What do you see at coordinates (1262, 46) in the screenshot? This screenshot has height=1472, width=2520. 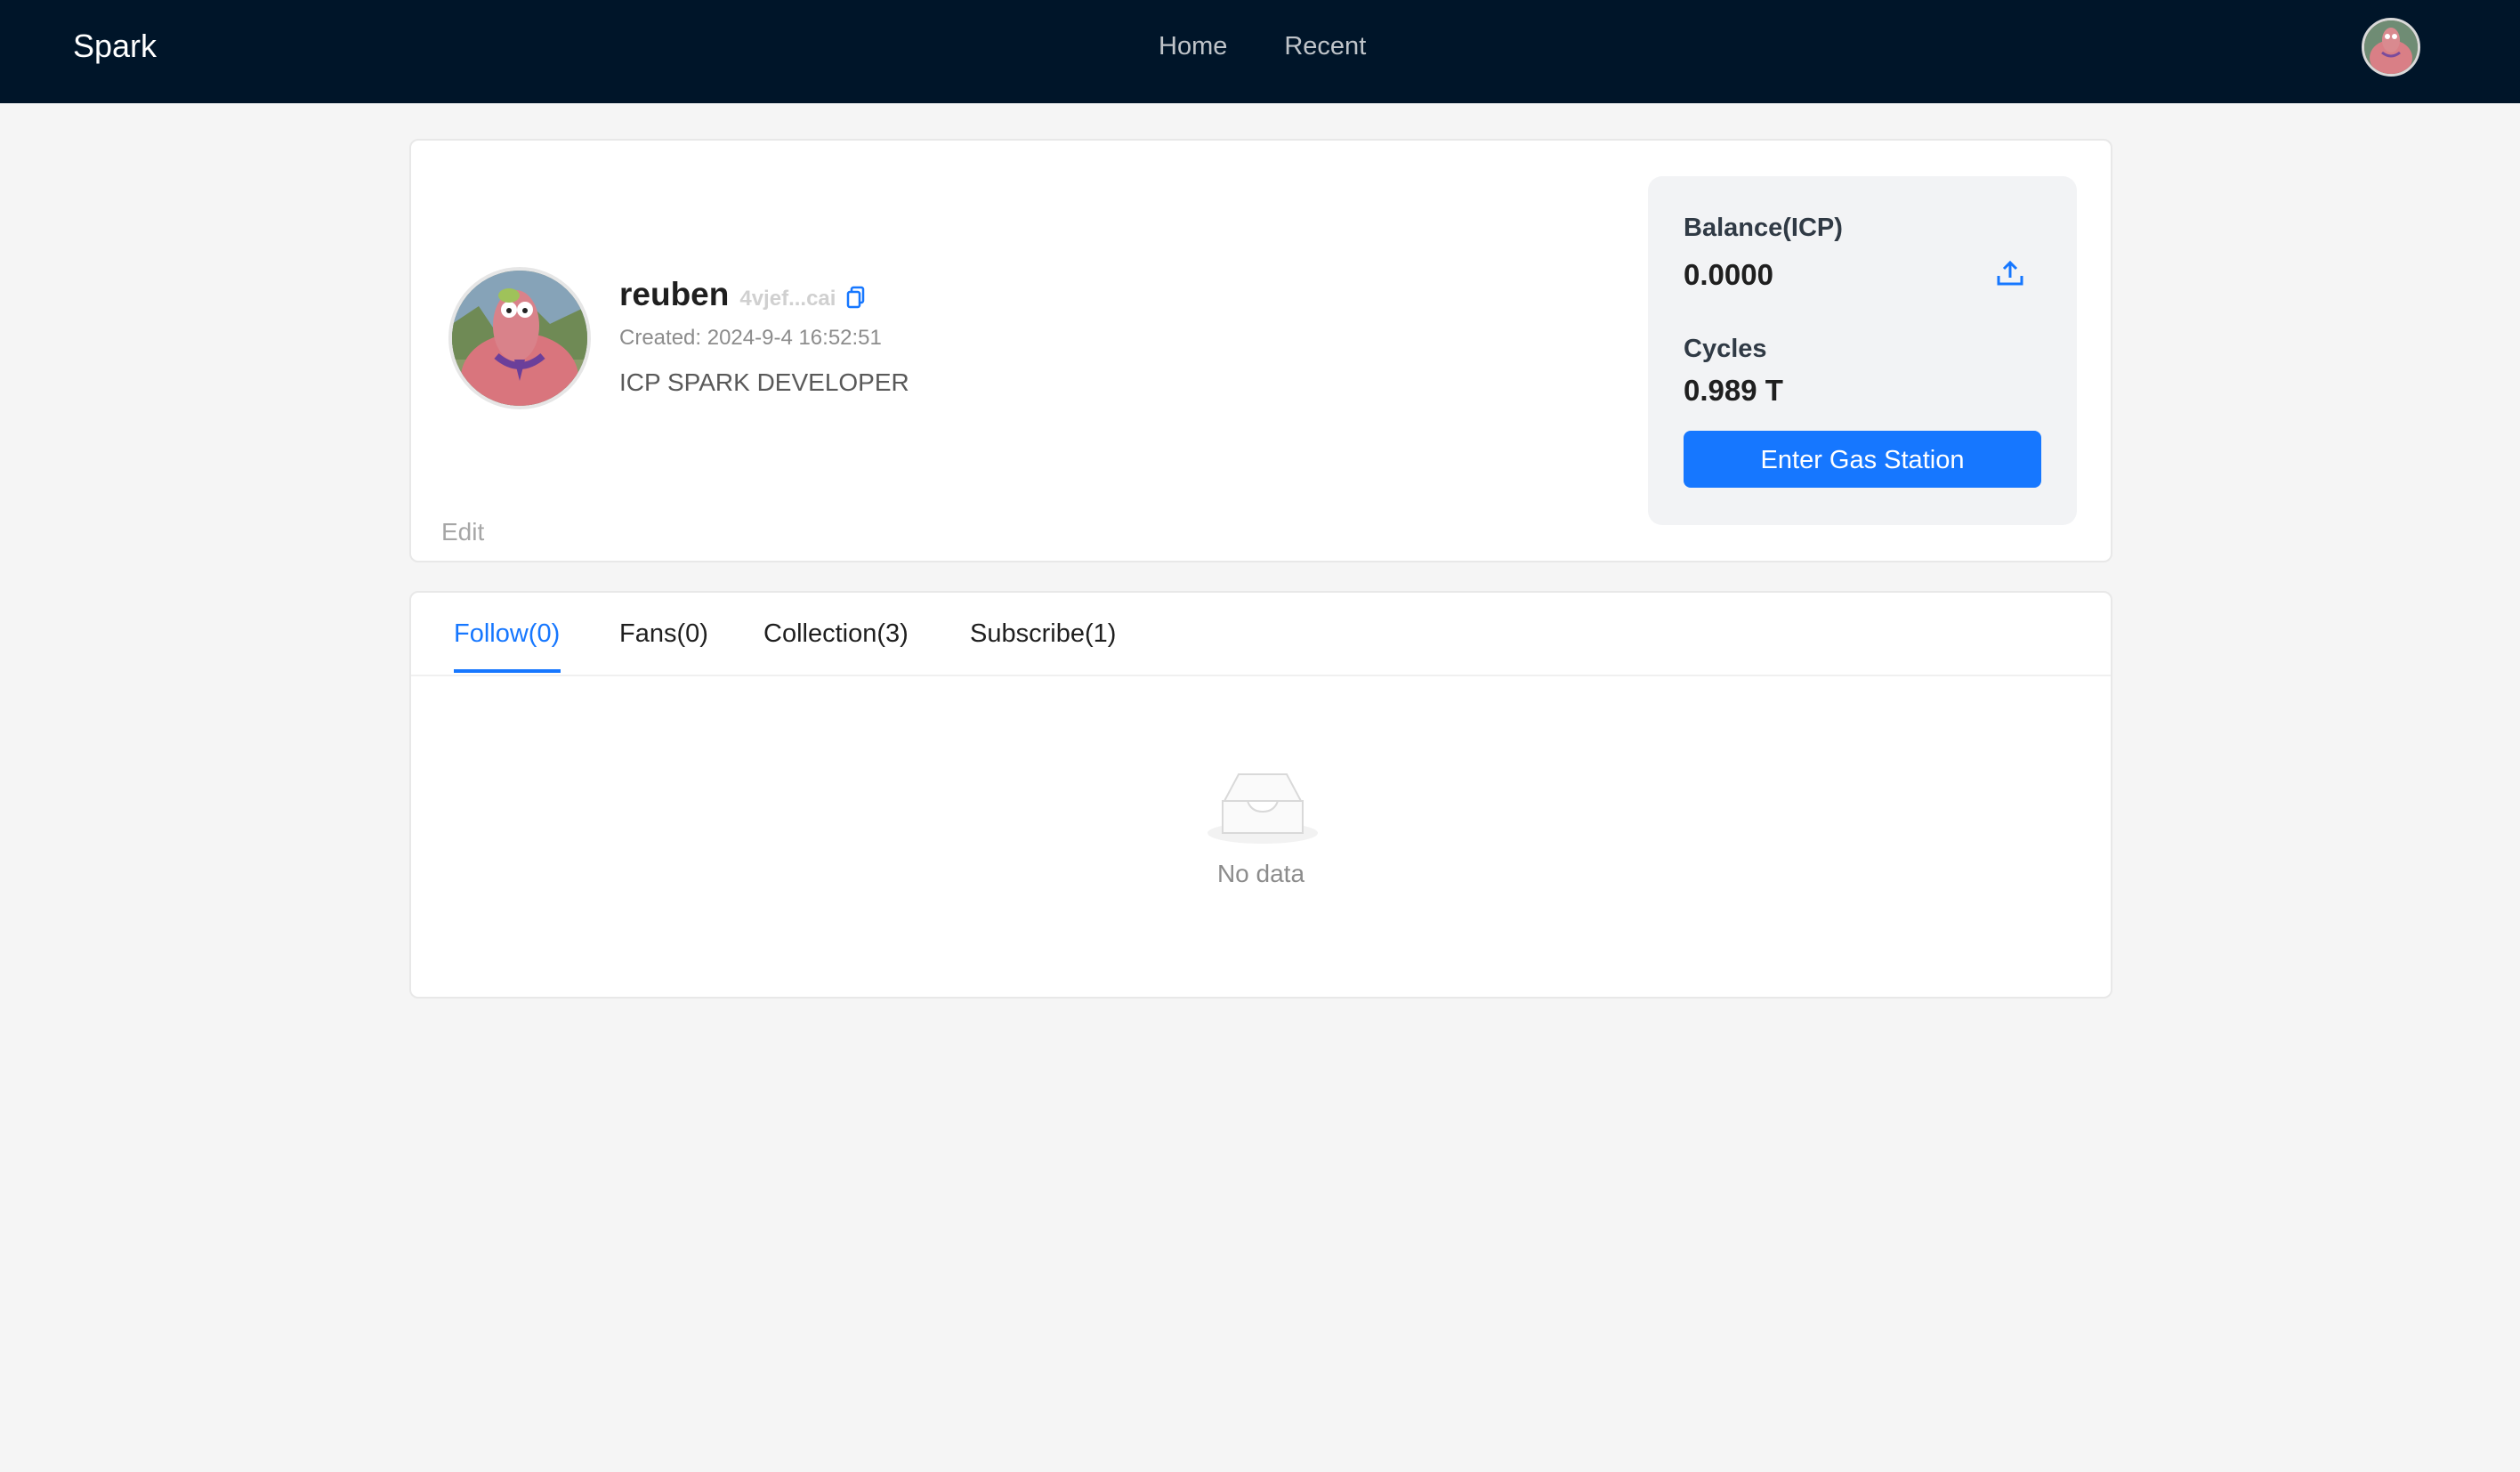 I see `main-nav: Home Recent` at bounding box center [1262, 46].